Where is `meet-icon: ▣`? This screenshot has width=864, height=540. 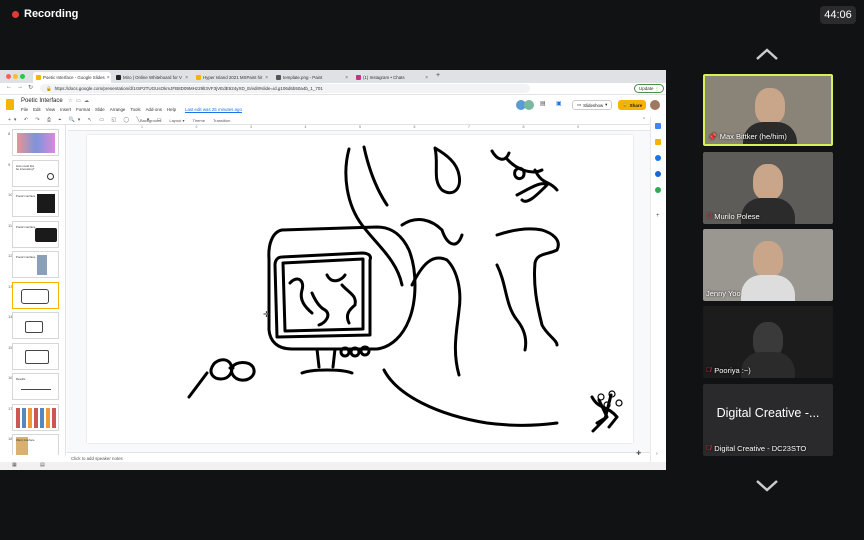
meet-icon: ▣ is located at coordinates (559, 103).